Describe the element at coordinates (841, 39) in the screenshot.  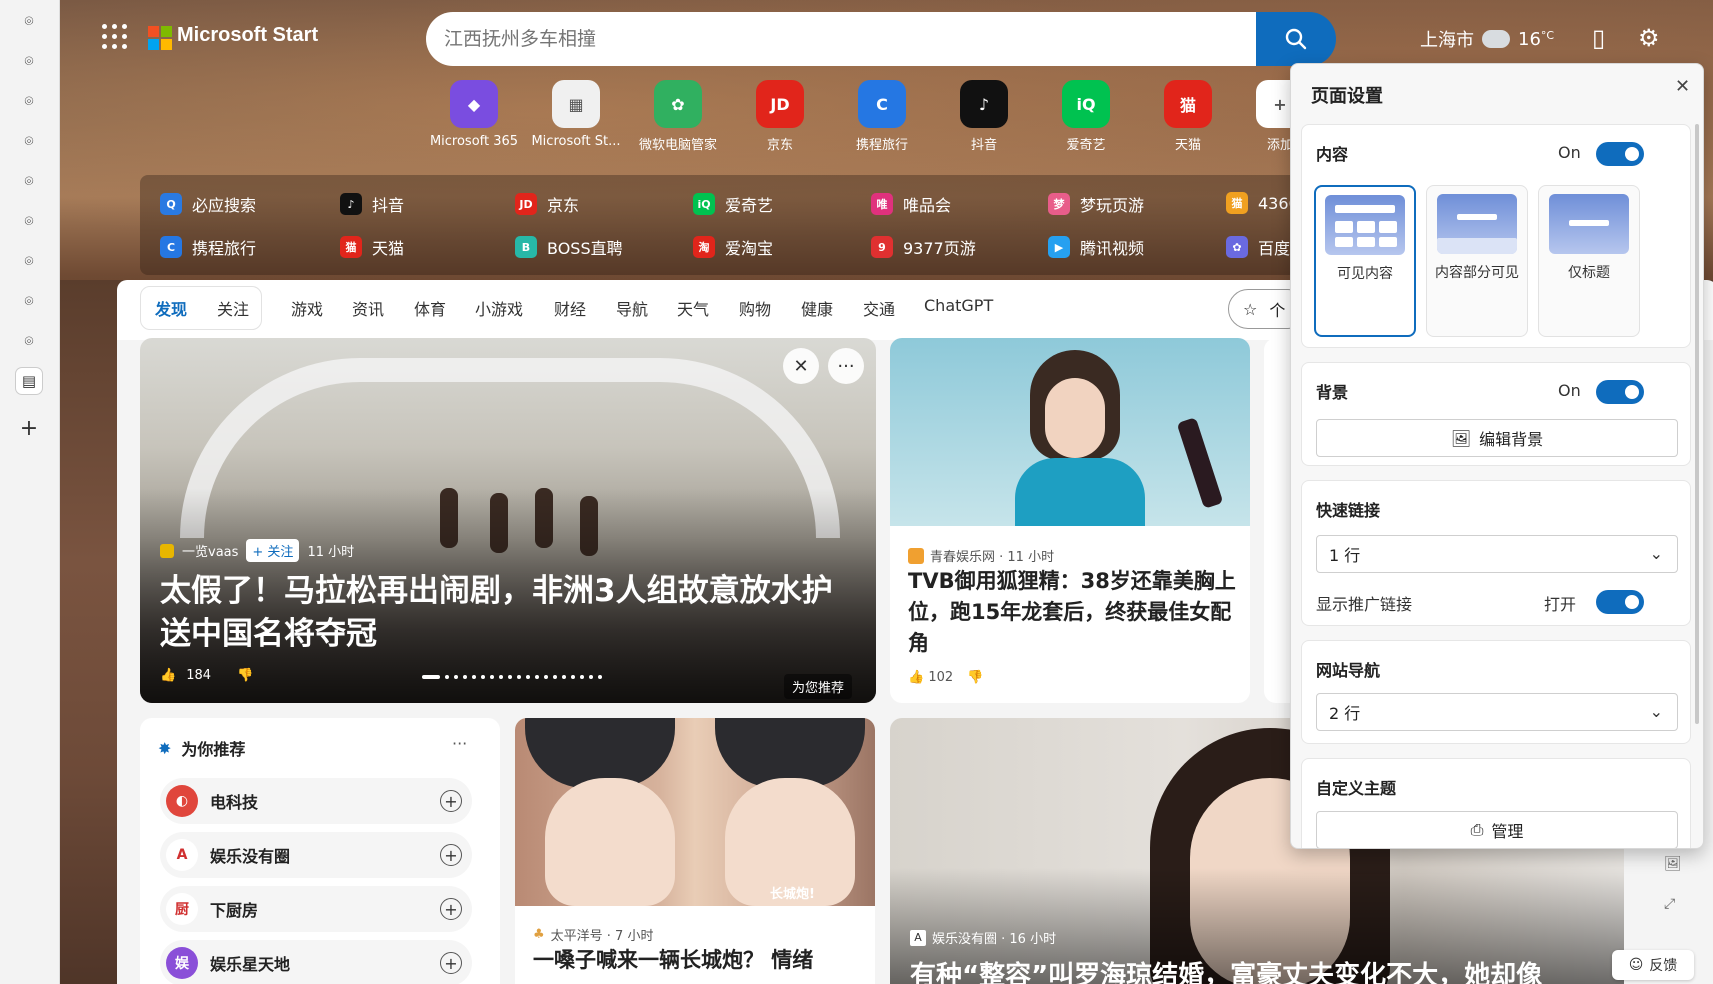
I see `search-input` at that location.